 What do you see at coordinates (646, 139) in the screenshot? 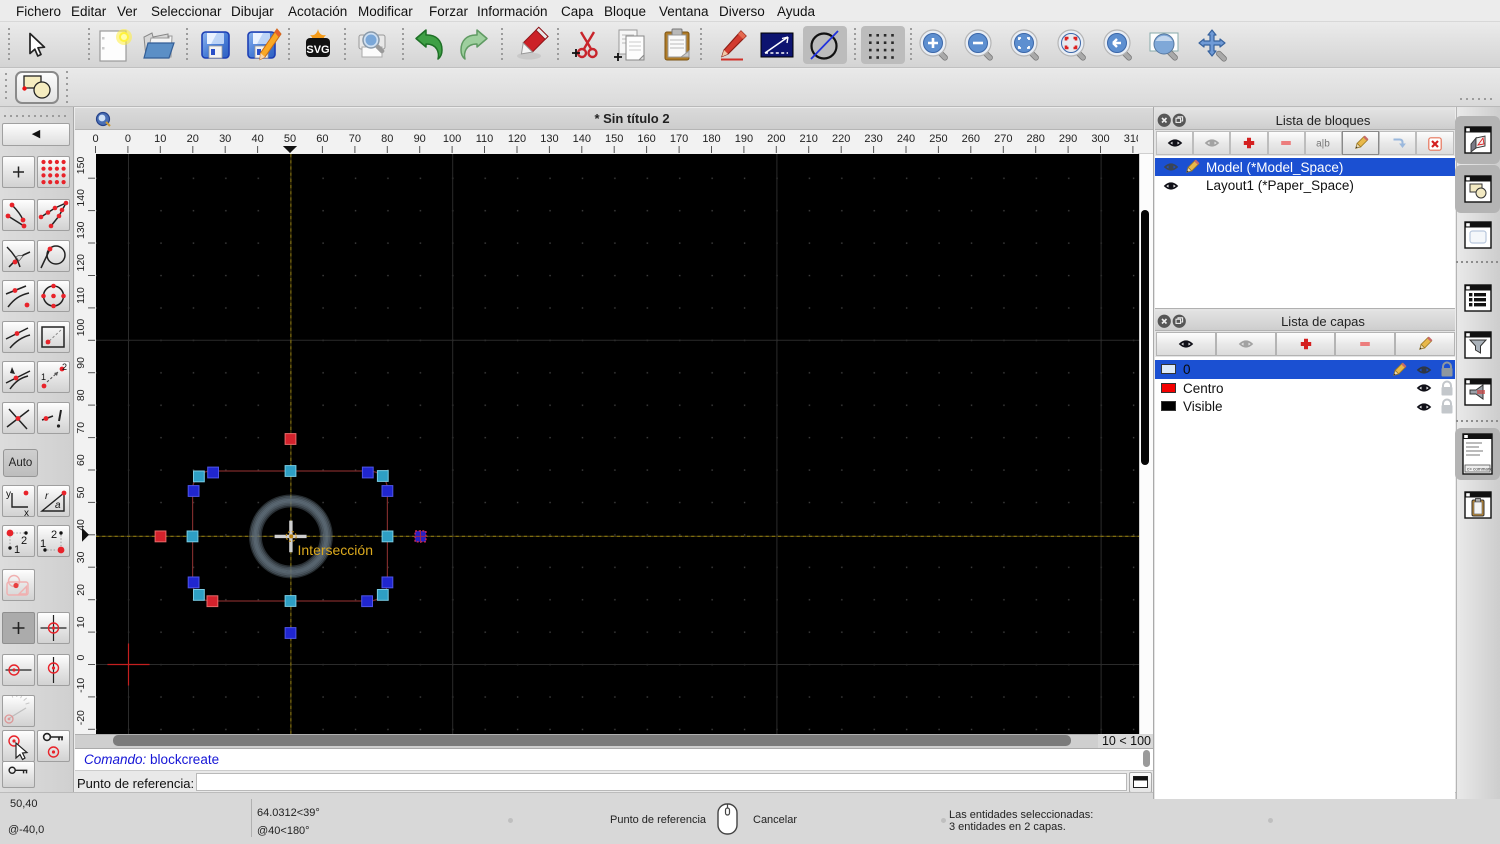
I see `svg-text: 160` at bounding box center [646, 139].